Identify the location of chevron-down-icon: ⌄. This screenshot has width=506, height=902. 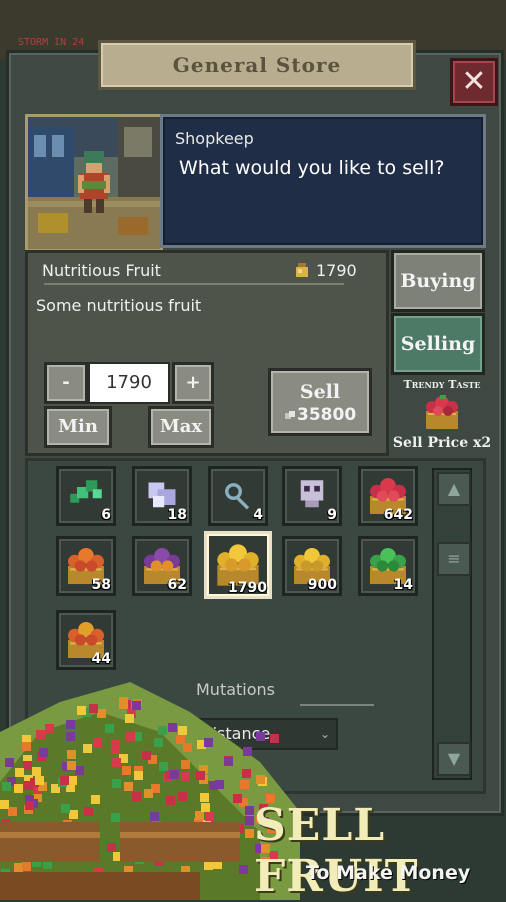
(324, 734).